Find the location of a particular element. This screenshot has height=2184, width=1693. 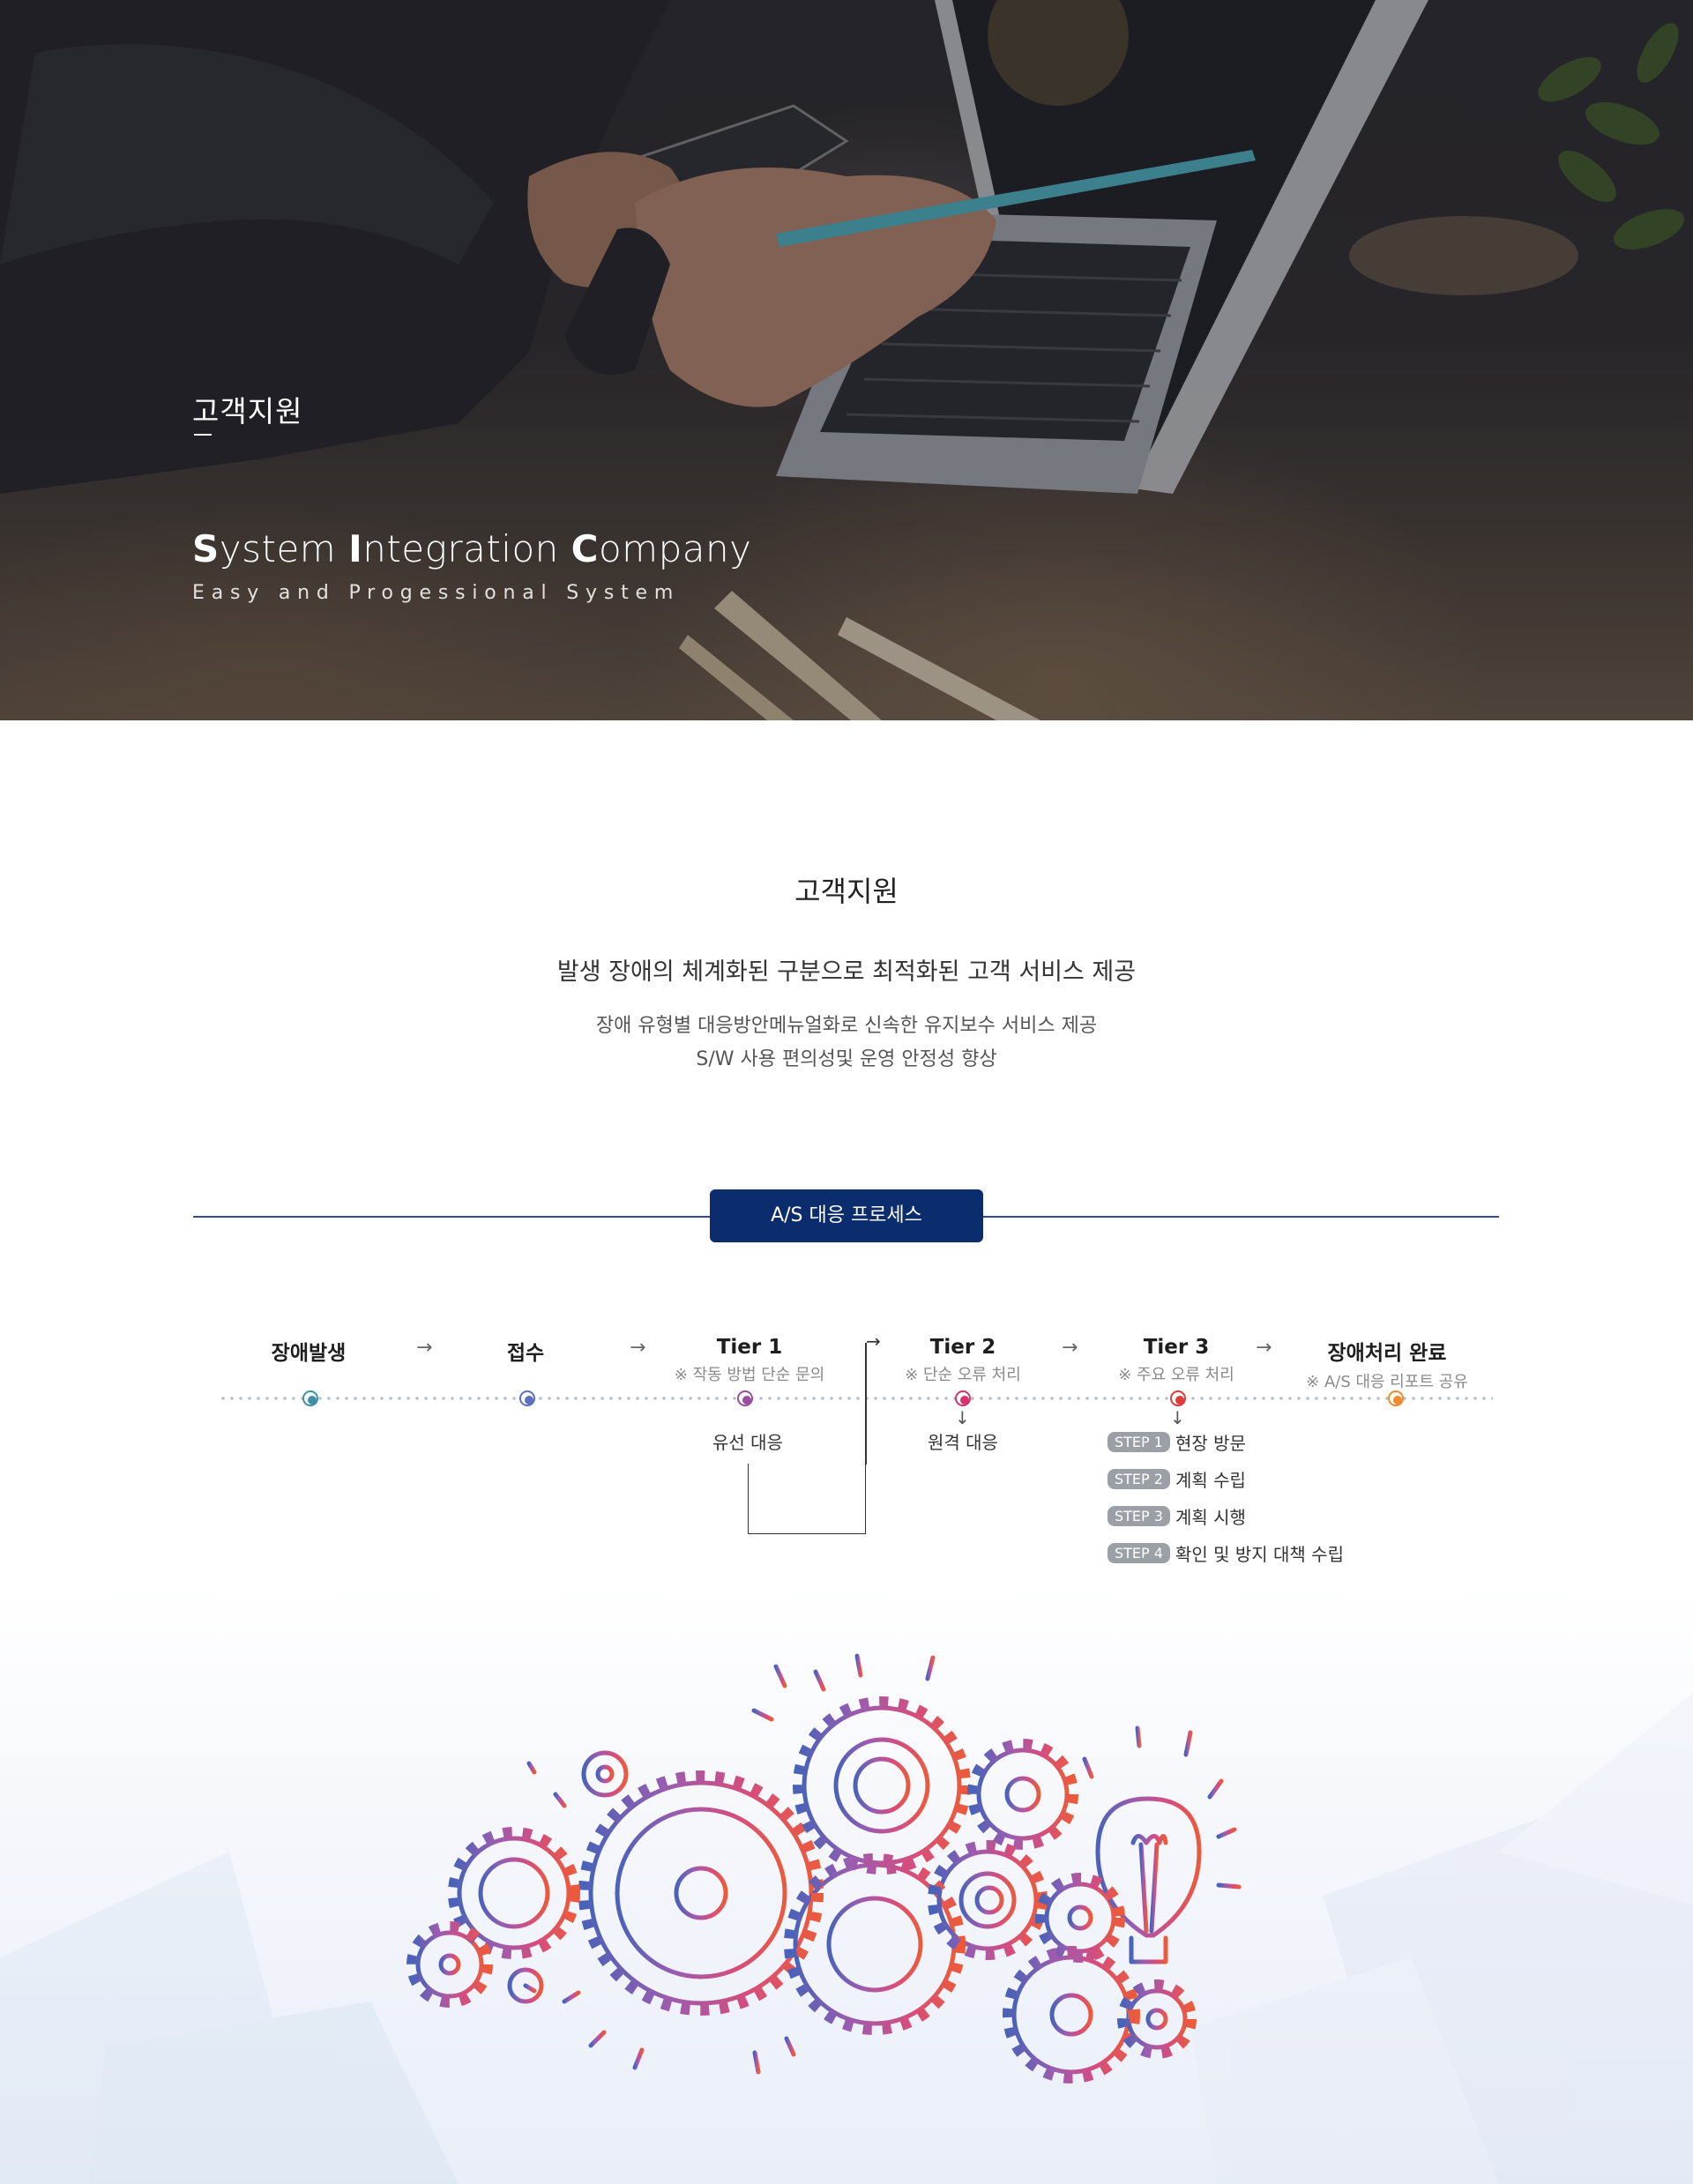

step-text: 현장 방문 is located at coordinates (1210, 1443).